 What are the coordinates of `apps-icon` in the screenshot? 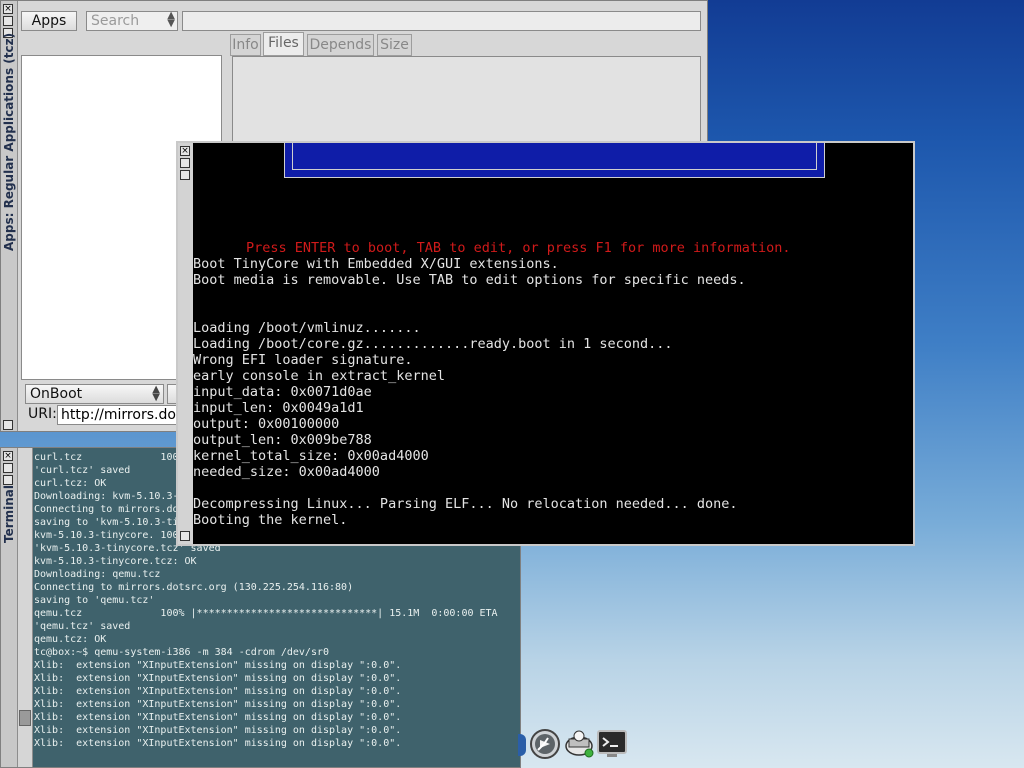 It's located at (579, 744).